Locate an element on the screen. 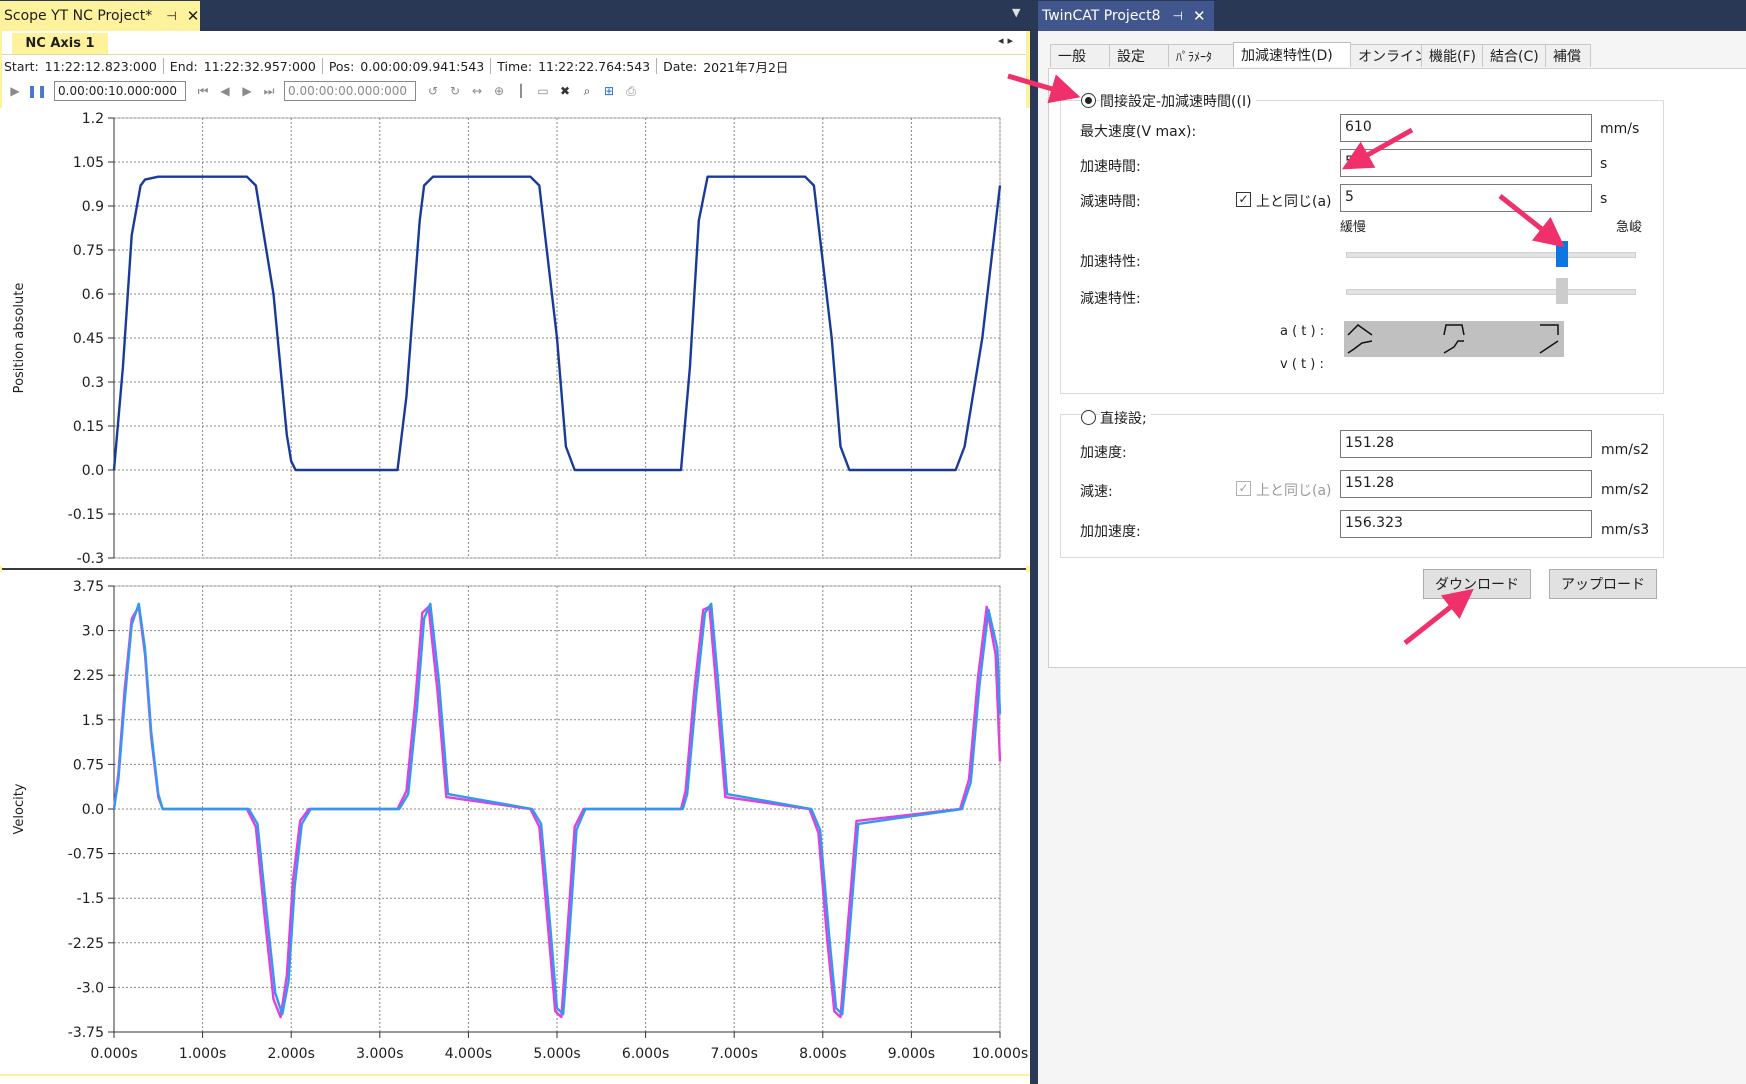 This screenshot has width=1746, height=1084. arrow-acc-slider is located at coordinates (1531, 221).